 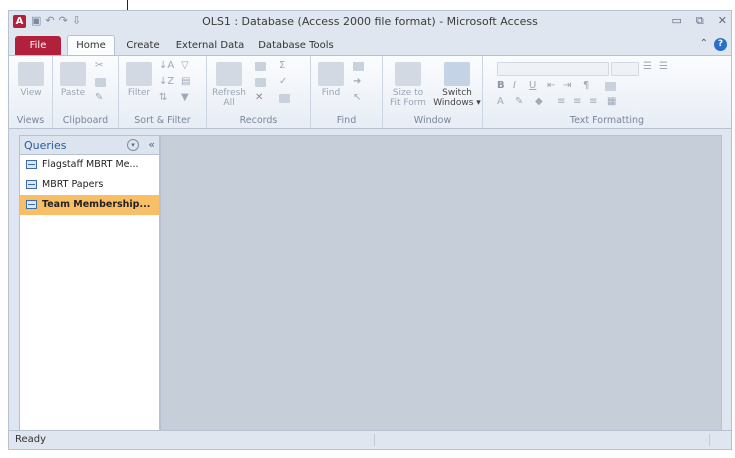 I want to click on group-find: Find ➜ ↖ Find, so click(x=347, y=92).